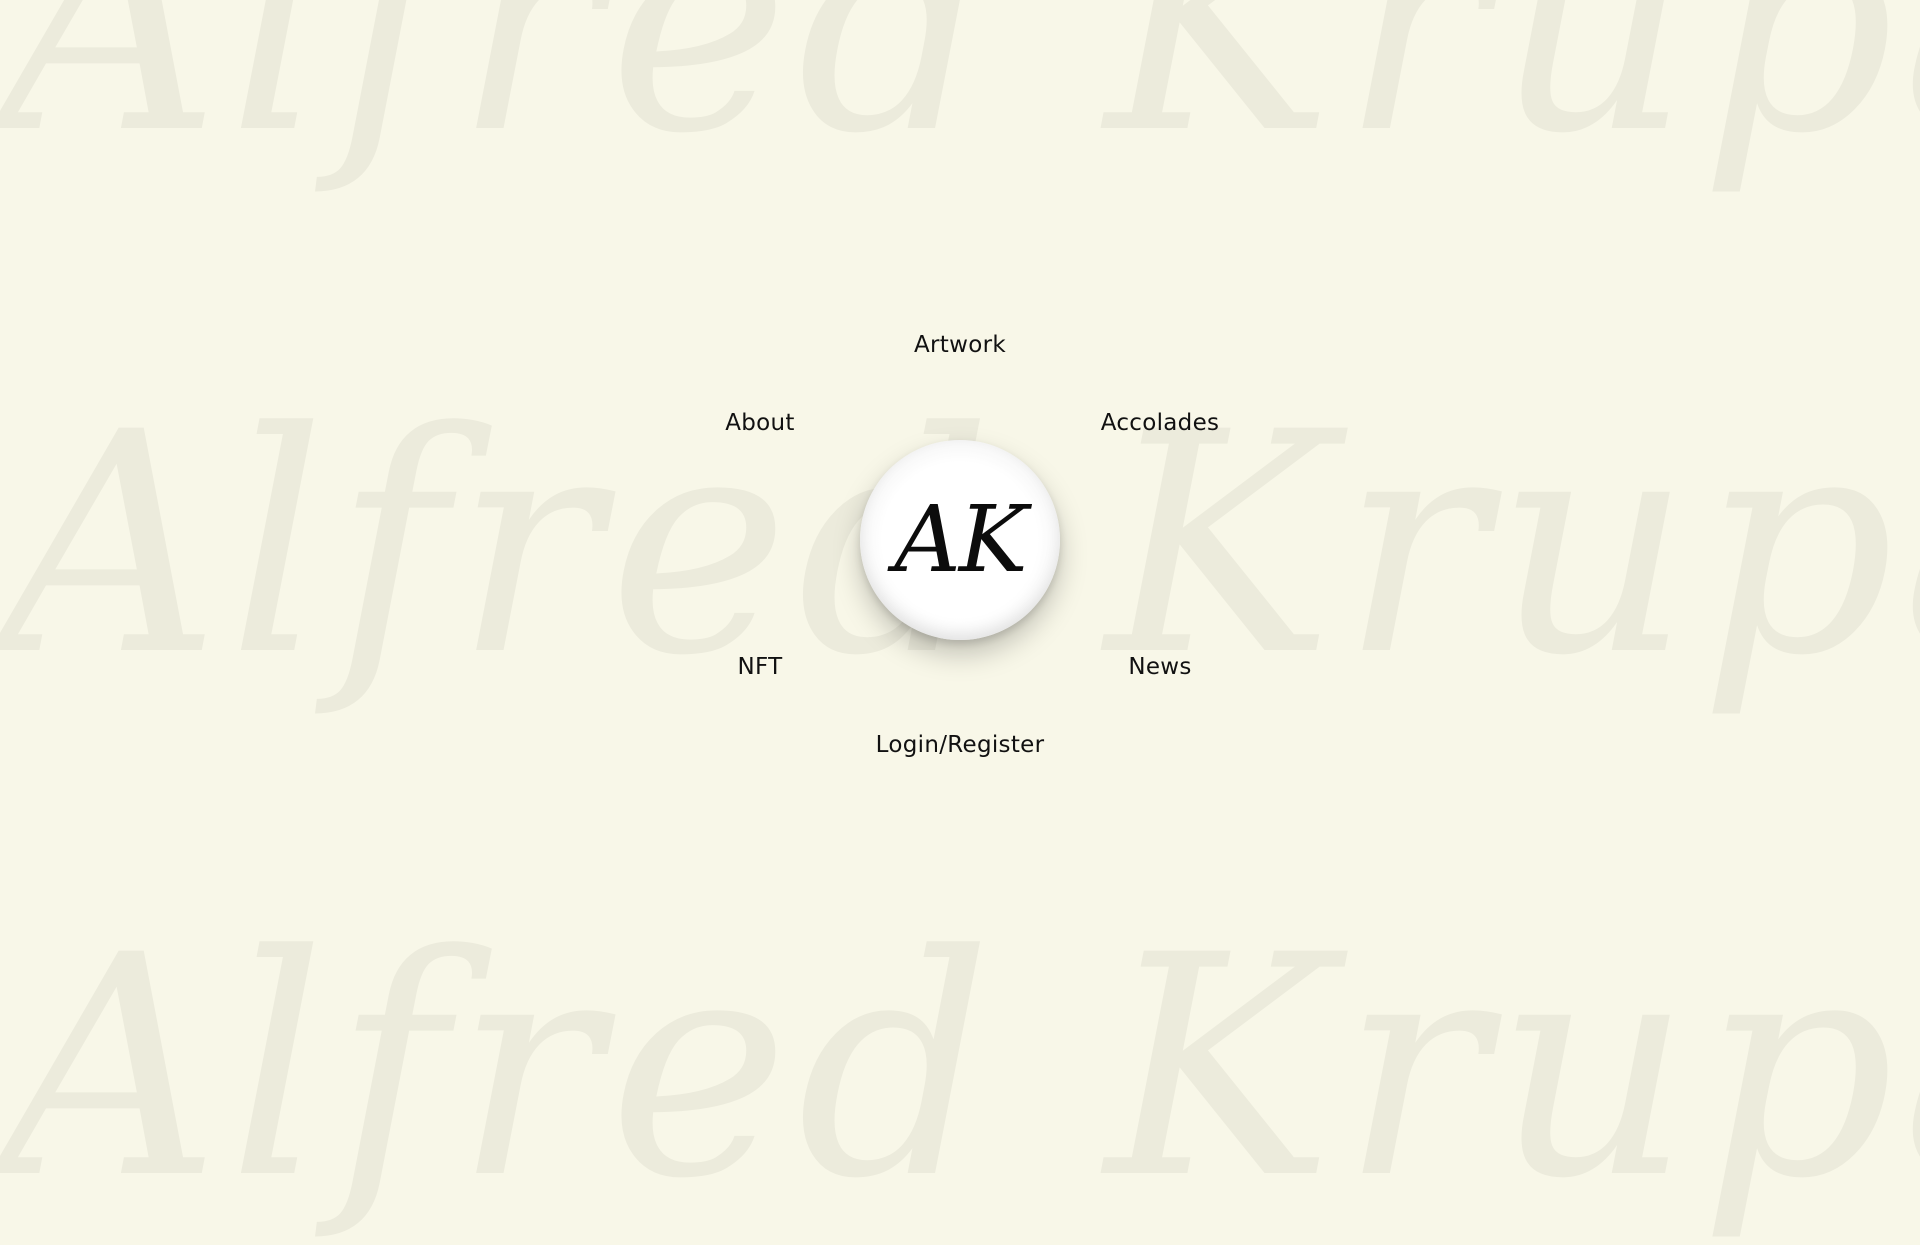 The width and height of the screenshot is (1920, 1245). Describe the element at coordinates (1159, 667) in the screenshot. I see `nav-link-news: News` at that location.